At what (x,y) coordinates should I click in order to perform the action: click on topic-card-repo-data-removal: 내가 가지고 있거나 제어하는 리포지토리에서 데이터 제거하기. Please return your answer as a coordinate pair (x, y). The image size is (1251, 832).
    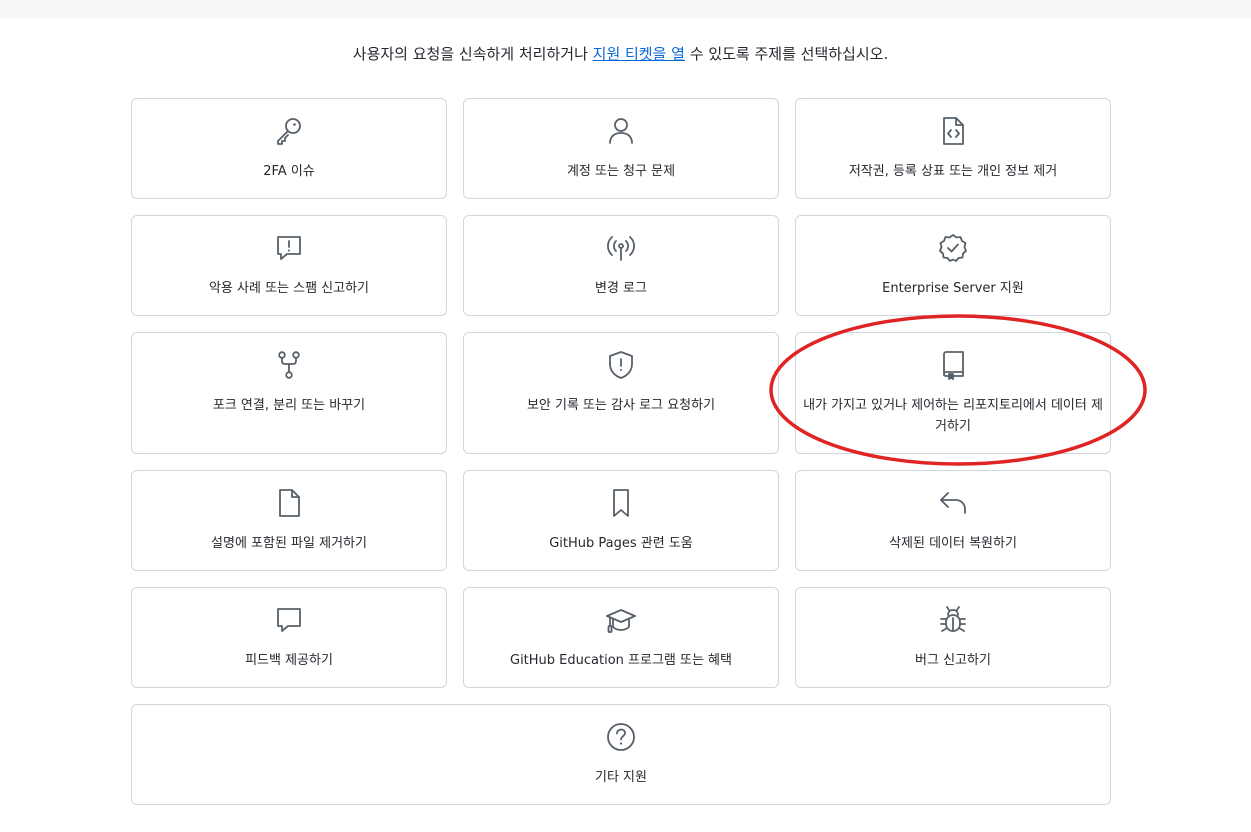
    Looking at the image, I should click on (953, 393).